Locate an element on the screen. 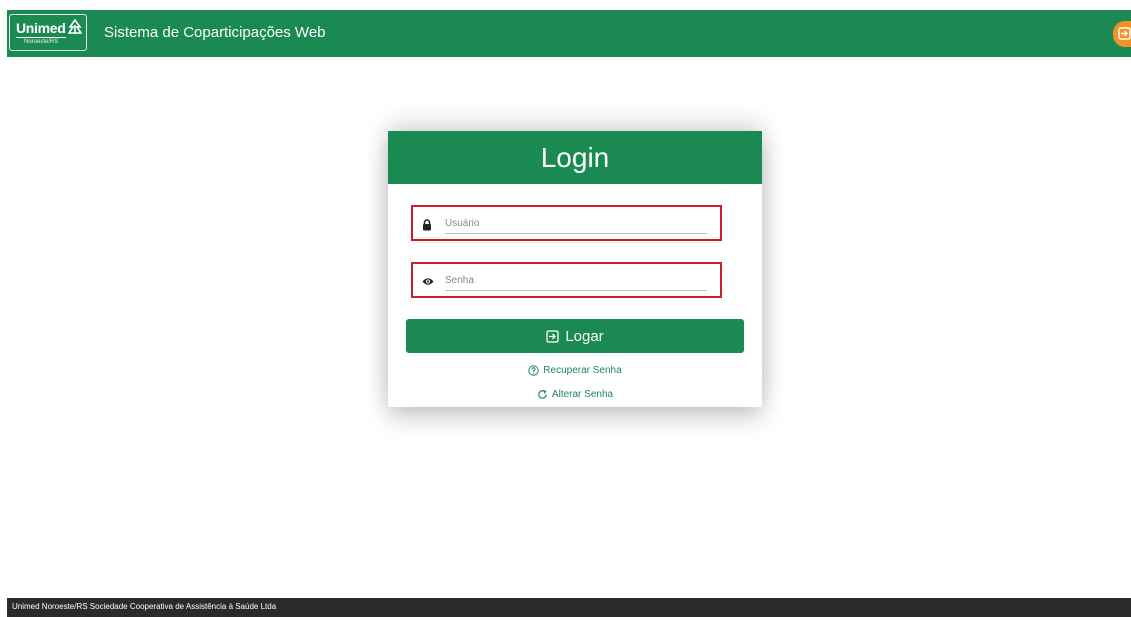 The height and width of the screenshot is (617, 1131). unimed-logo: Unimed Noroeste/RS is located at coordinates (48, 32).